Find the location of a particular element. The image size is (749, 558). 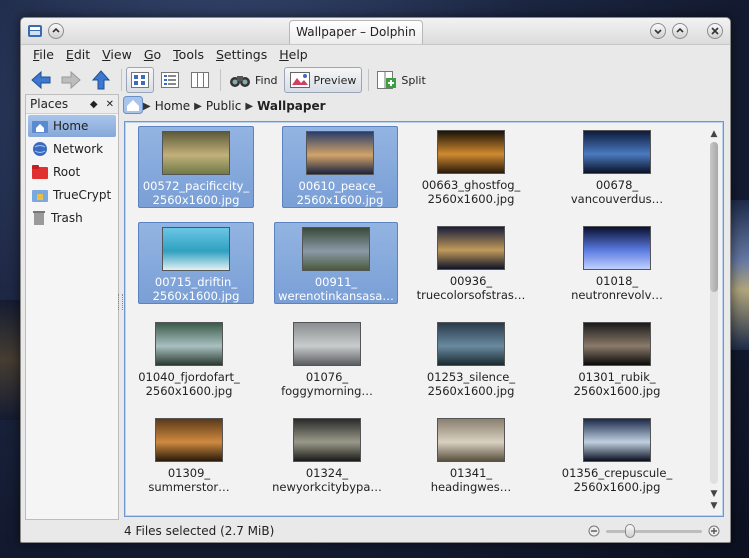

file-item: 01301_rubik_ 2560x1600.jpg is located at coordinates (617, 359).